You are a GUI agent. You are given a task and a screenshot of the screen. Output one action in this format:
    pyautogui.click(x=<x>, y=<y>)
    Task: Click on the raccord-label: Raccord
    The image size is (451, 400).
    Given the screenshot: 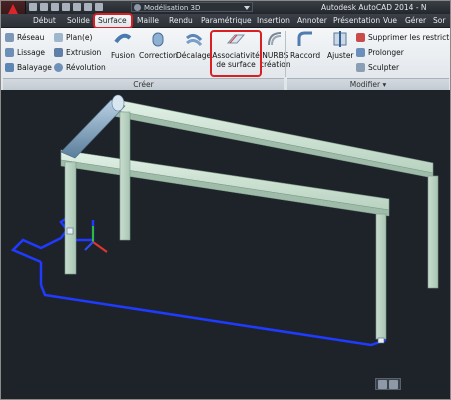 What is the action you would take?
    pyautogui.click(x=305, y=55)
    